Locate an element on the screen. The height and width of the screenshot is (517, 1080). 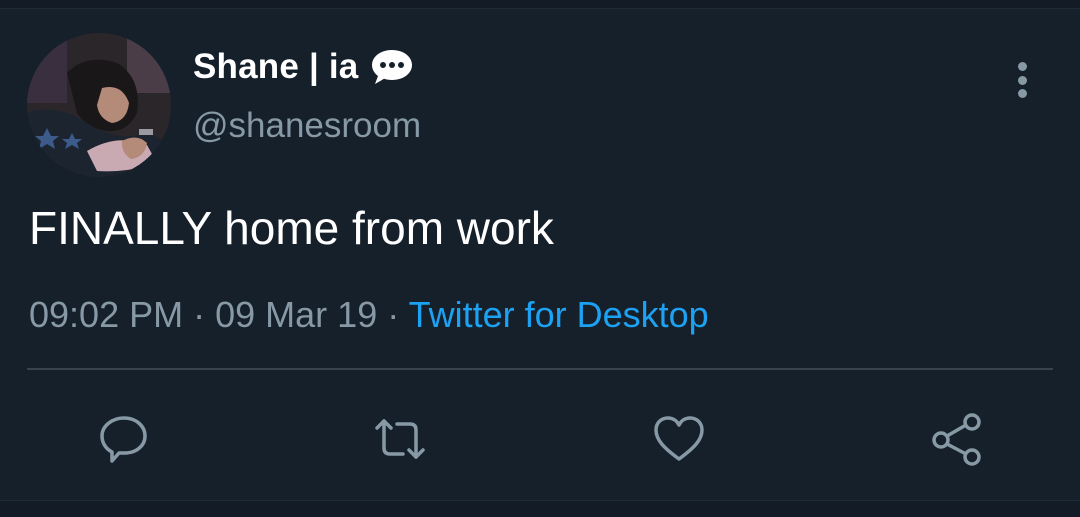
like-button is located at coordinates (679, 439).